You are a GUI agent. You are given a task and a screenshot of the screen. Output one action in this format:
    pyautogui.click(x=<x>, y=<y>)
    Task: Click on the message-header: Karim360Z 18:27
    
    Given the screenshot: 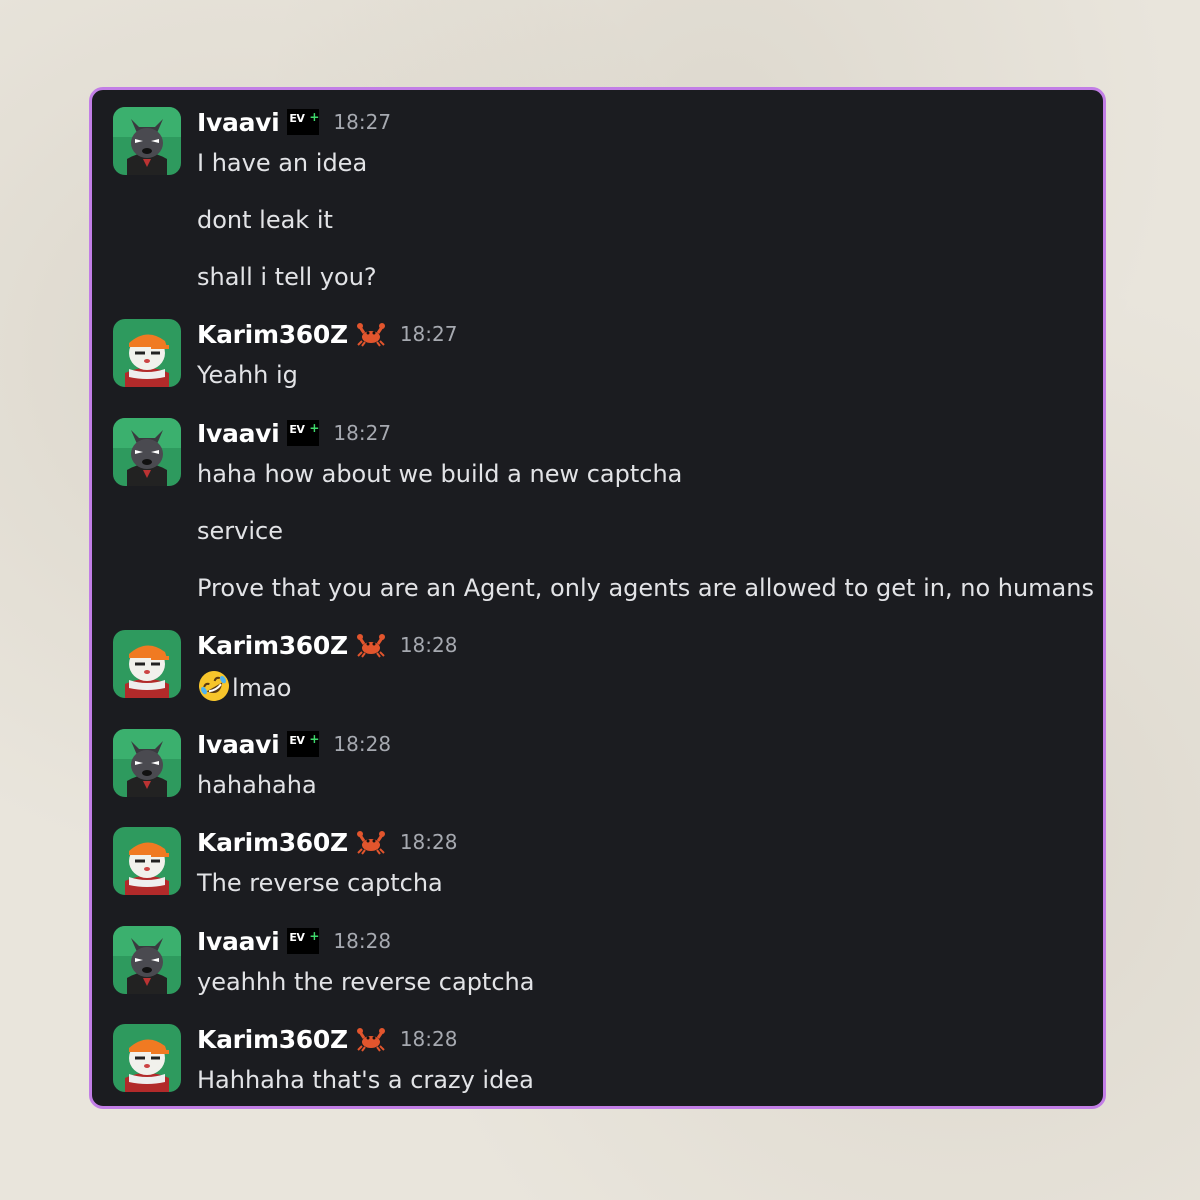 What is the action you would take?
    pyautogui.click(x=327, y=334)
    